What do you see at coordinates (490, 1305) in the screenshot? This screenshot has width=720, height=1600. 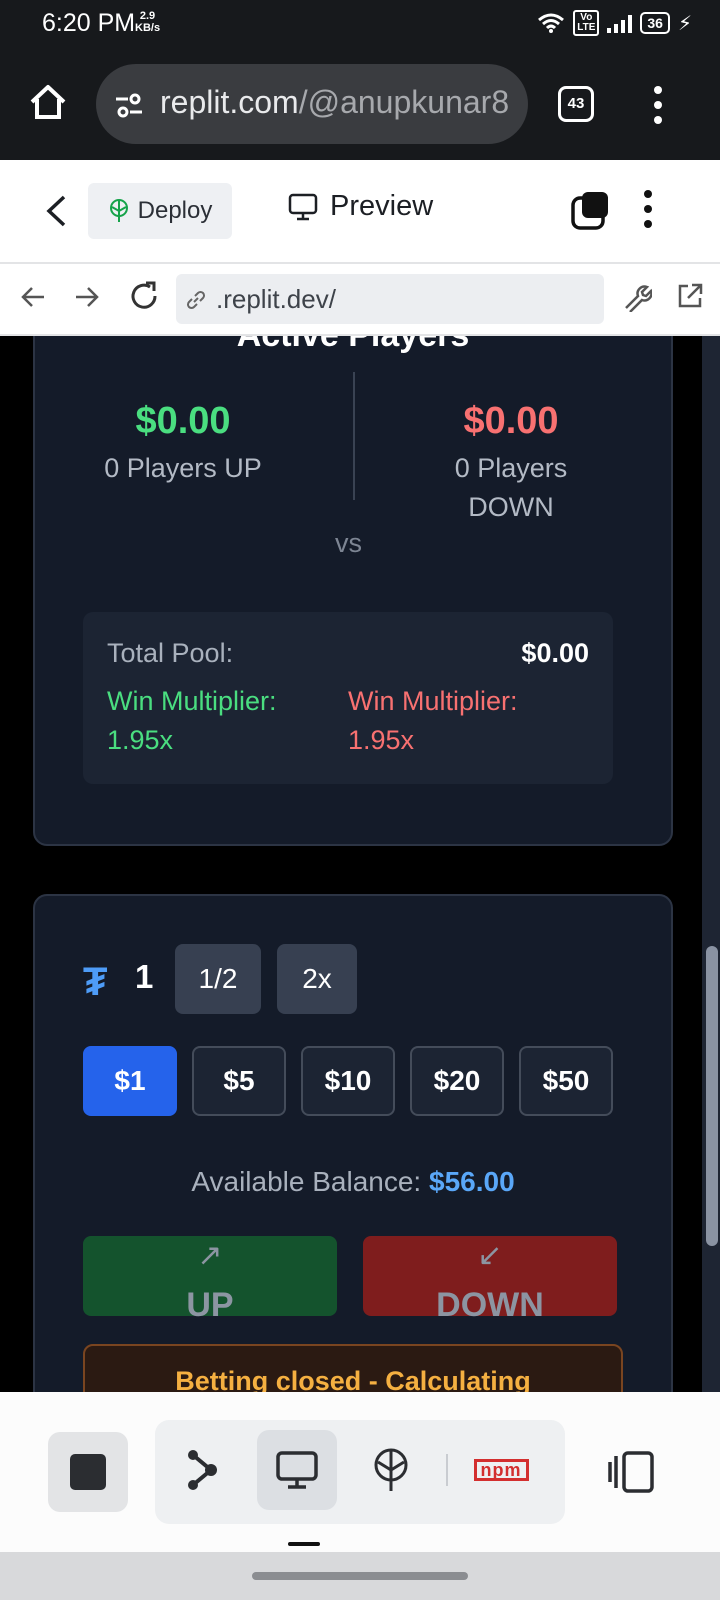 I see `down-button-label: DOWN` at bounding box center [490, 1305].